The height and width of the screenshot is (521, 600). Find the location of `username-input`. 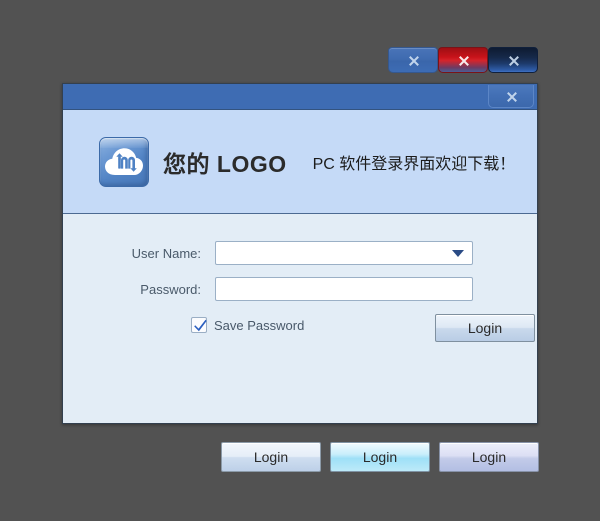

username-input is located at coordinates (344, 253).